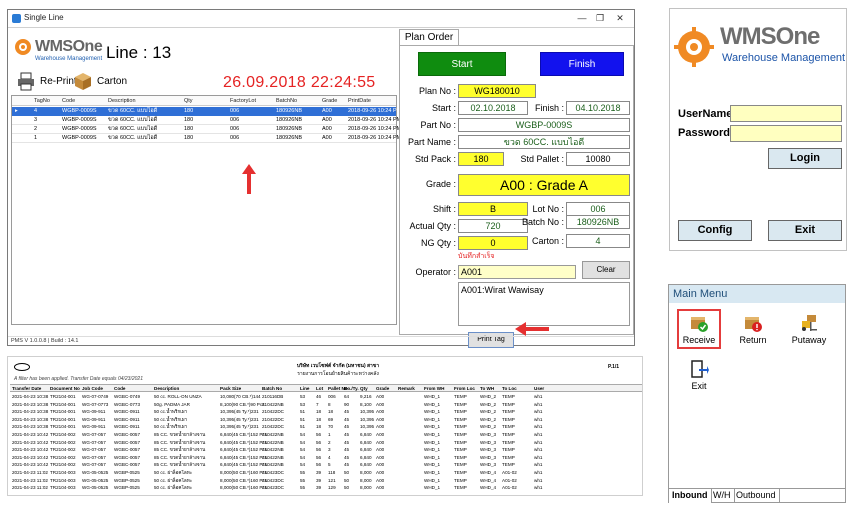 This screenshot has height=513, width=867. I want to click on menu-item-putaway: Putaway, so click(809, 331).